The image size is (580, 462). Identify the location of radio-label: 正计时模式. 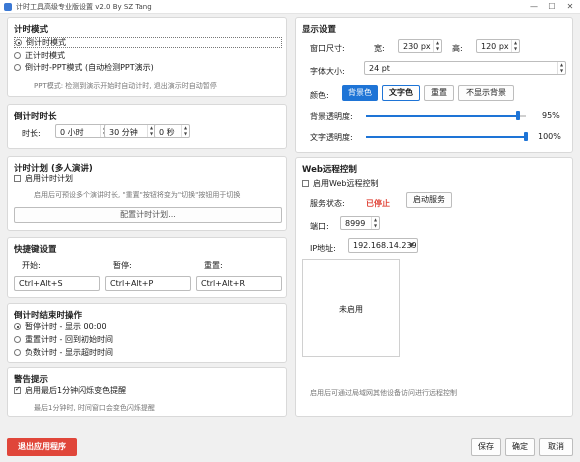
(45, 55).